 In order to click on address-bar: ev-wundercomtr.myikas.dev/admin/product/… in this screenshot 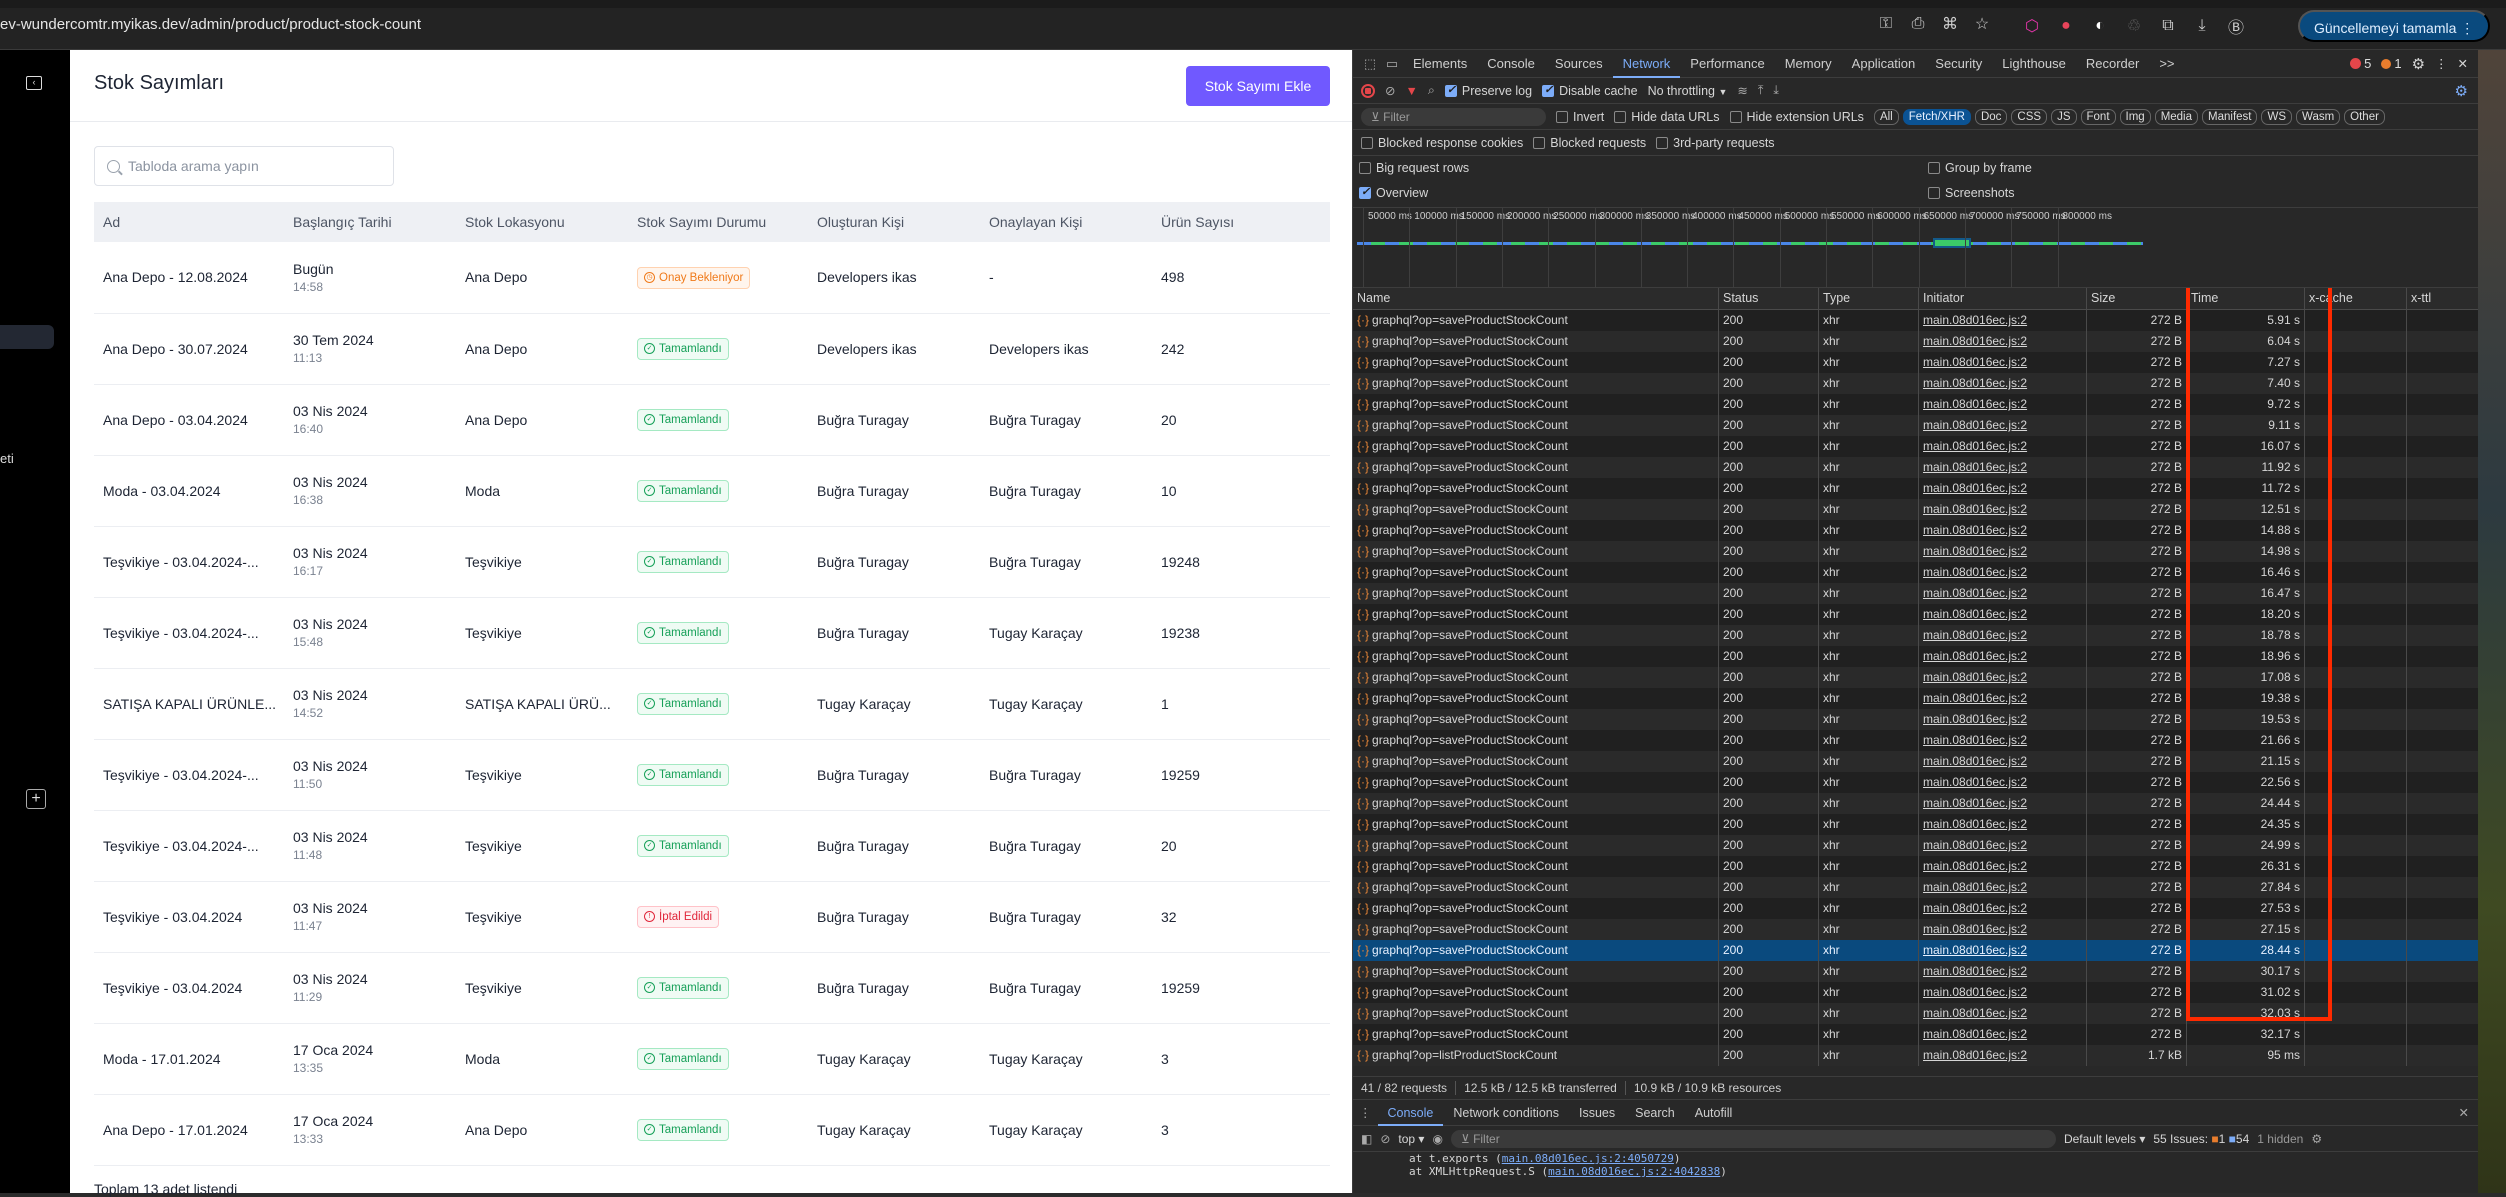, I will do `click(210, 24)`.